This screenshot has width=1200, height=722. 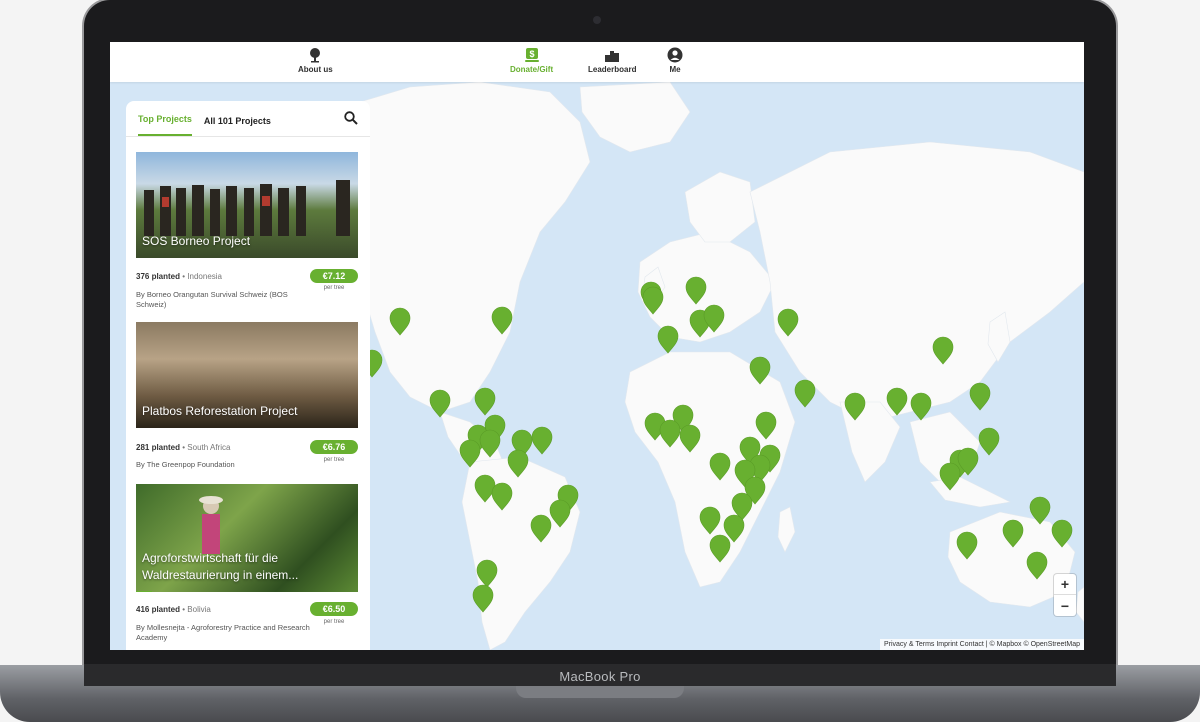 What do you see at coordinates (144, 591) in the screenshot?
I see `image-progress-bar` at bounding box center [144, 591].